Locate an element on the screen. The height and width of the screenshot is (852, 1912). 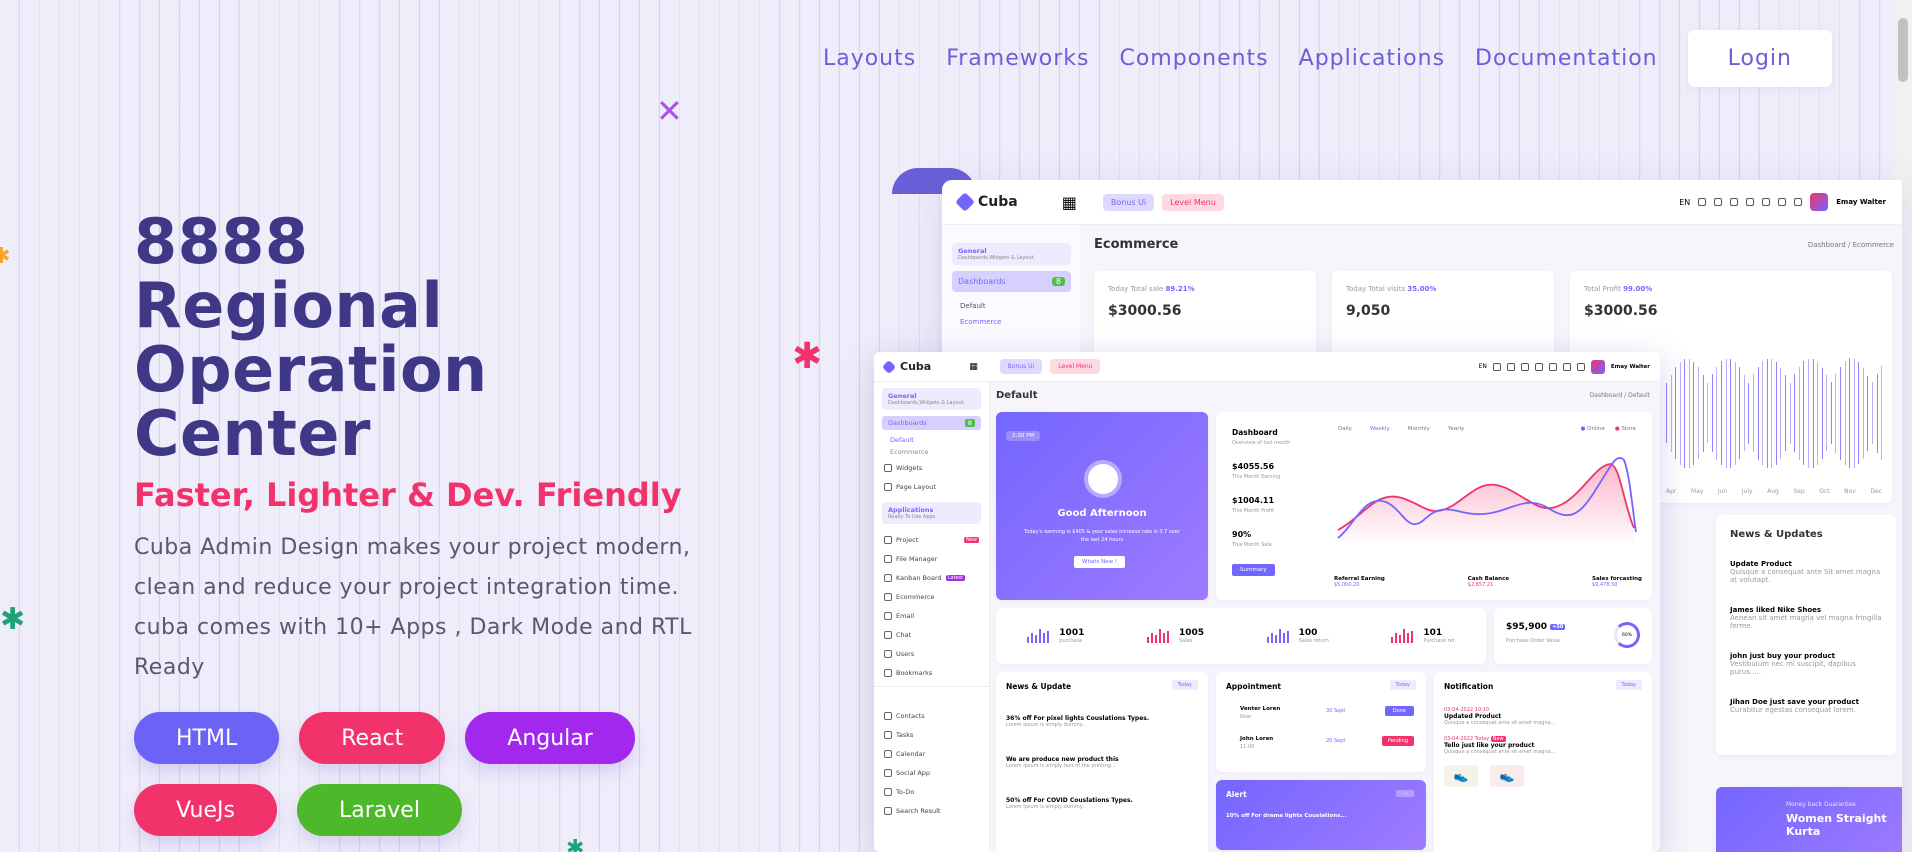
sidebar-item-page-layout: Page Layout is located at coordinates (931, 486).